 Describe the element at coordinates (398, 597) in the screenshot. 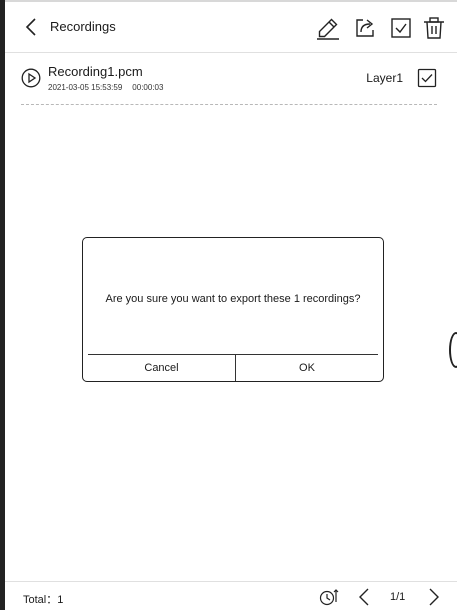

I see `page-indicator: 1/1` at that location.